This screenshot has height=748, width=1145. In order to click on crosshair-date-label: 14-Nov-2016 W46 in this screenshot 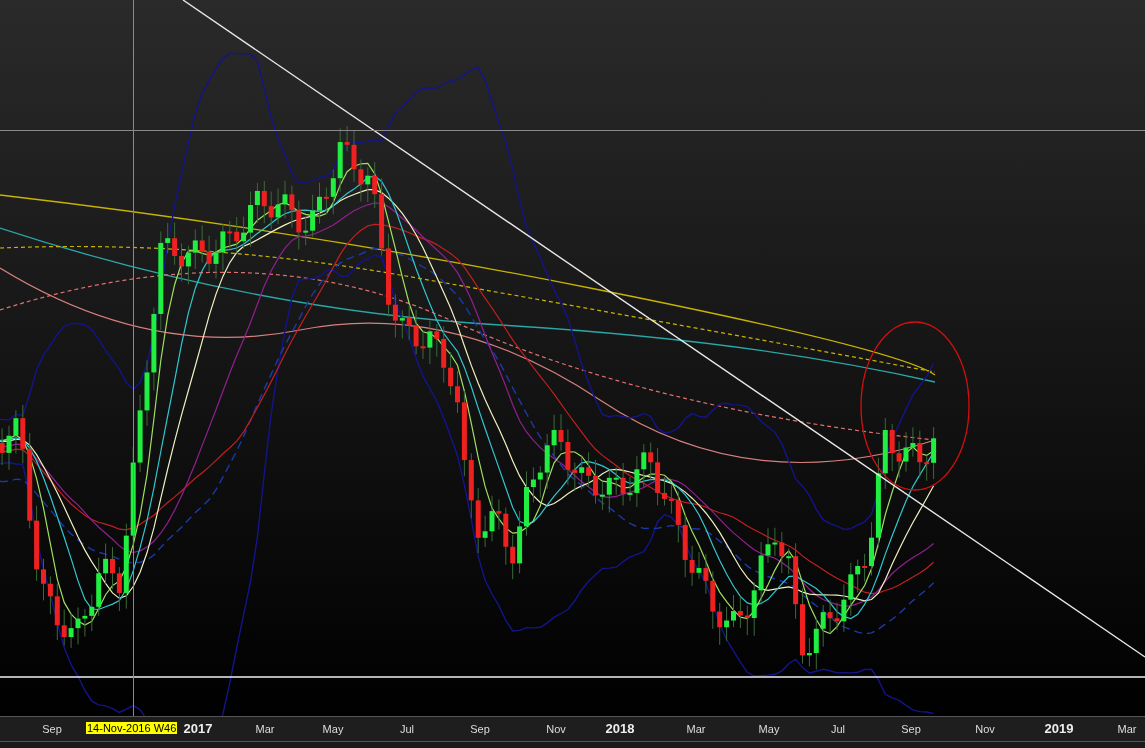, I will do `click(132, 728)`.